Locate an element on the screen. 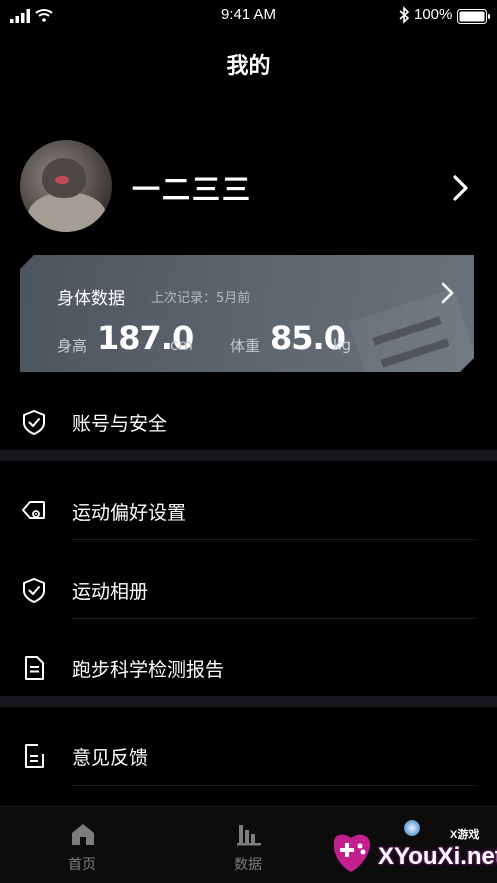 The width and height of the screenshot is (497, 883). tab-label: 数据 is located at coordinates (248, 865).